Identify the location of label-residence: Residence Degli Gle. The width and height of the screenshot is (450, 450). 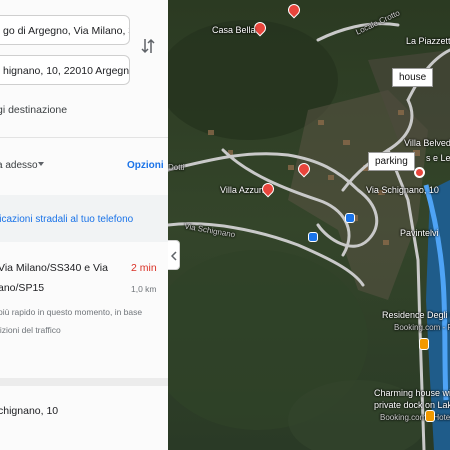
(416, 315).